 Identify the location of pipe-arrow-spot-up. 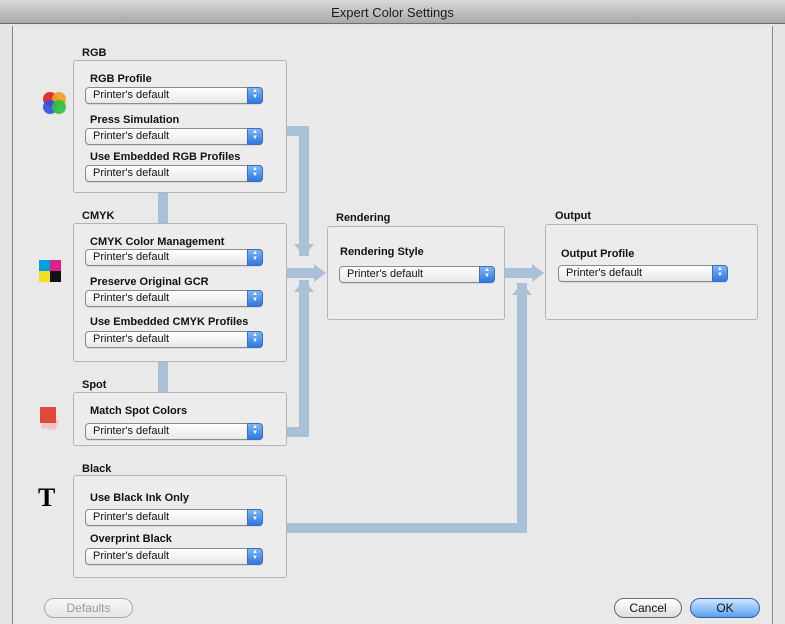
(304, 286).